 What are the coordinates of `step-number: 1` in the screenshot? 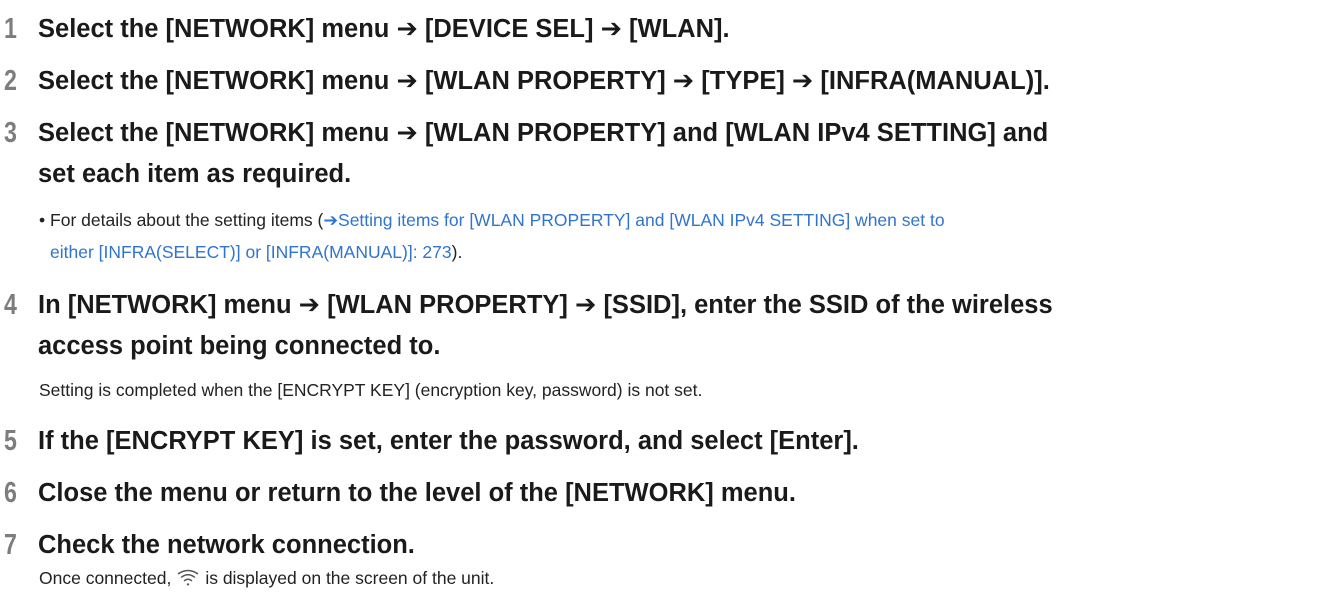 It's located at (10, 29).